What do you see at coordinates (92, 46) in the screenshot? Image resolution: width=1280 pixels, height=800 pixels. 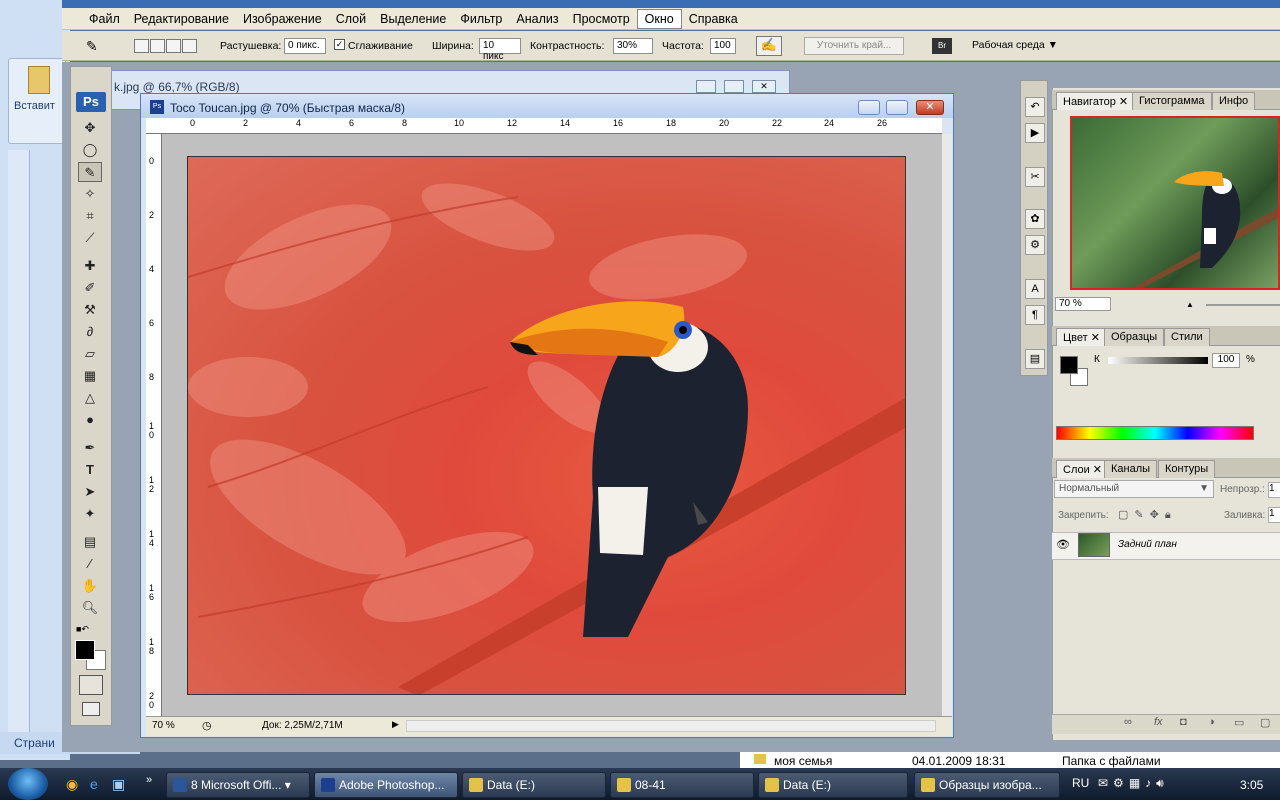 I see `magnetic-lasso-icon: ✎` at bounding box center [92, 46].